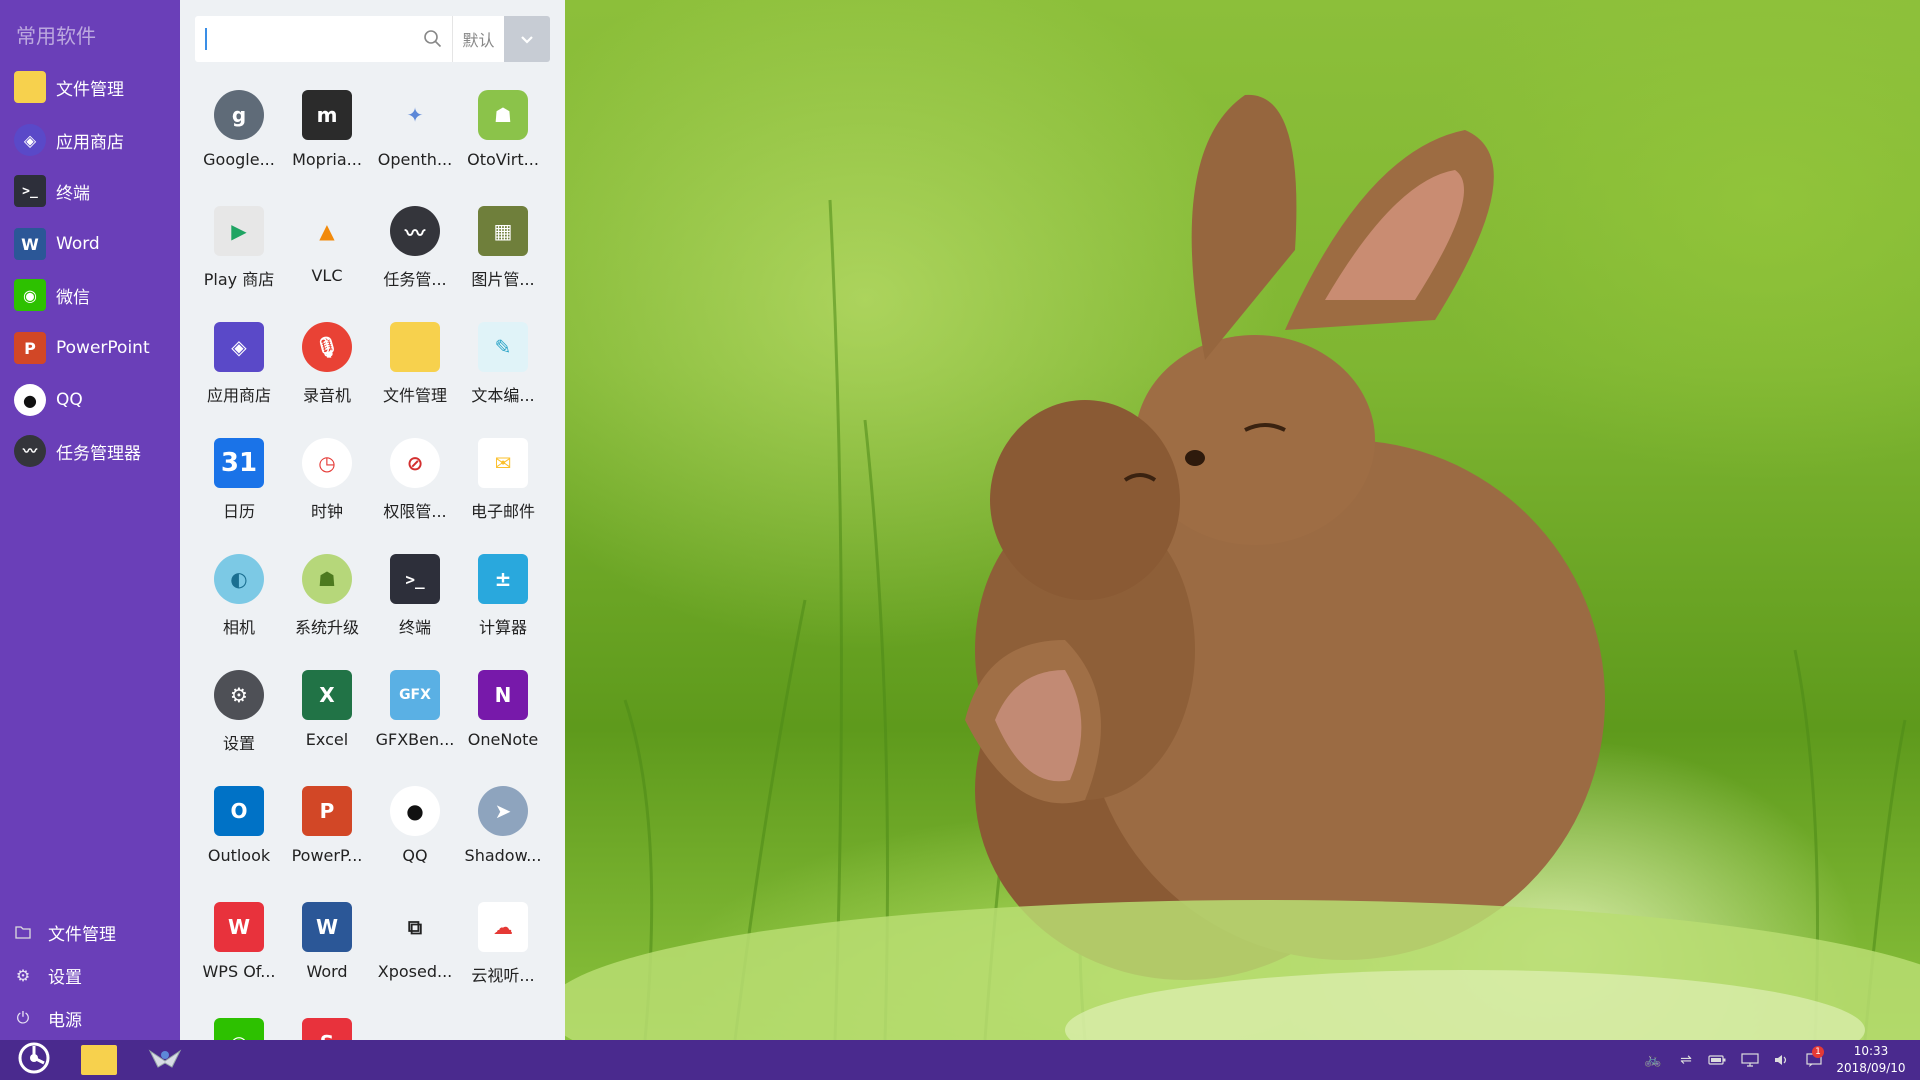 The height and width of the screenshot is (1080, 1920). Describe the element at coordinates (239, 695) in the screenshot. I see `settings-icon: ⚙` at that location.